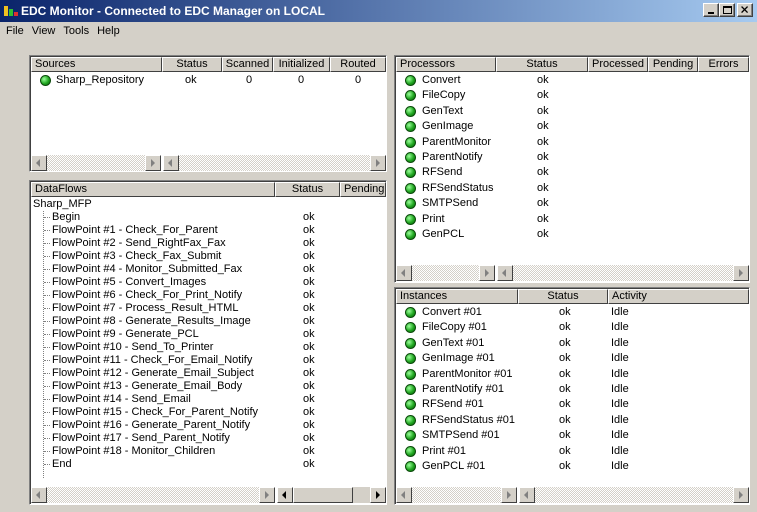  Describe the element at coordinates (572, 374) in the screenshot. I see `instance-row: ParentMonitor #01 ok Idle` at that location.